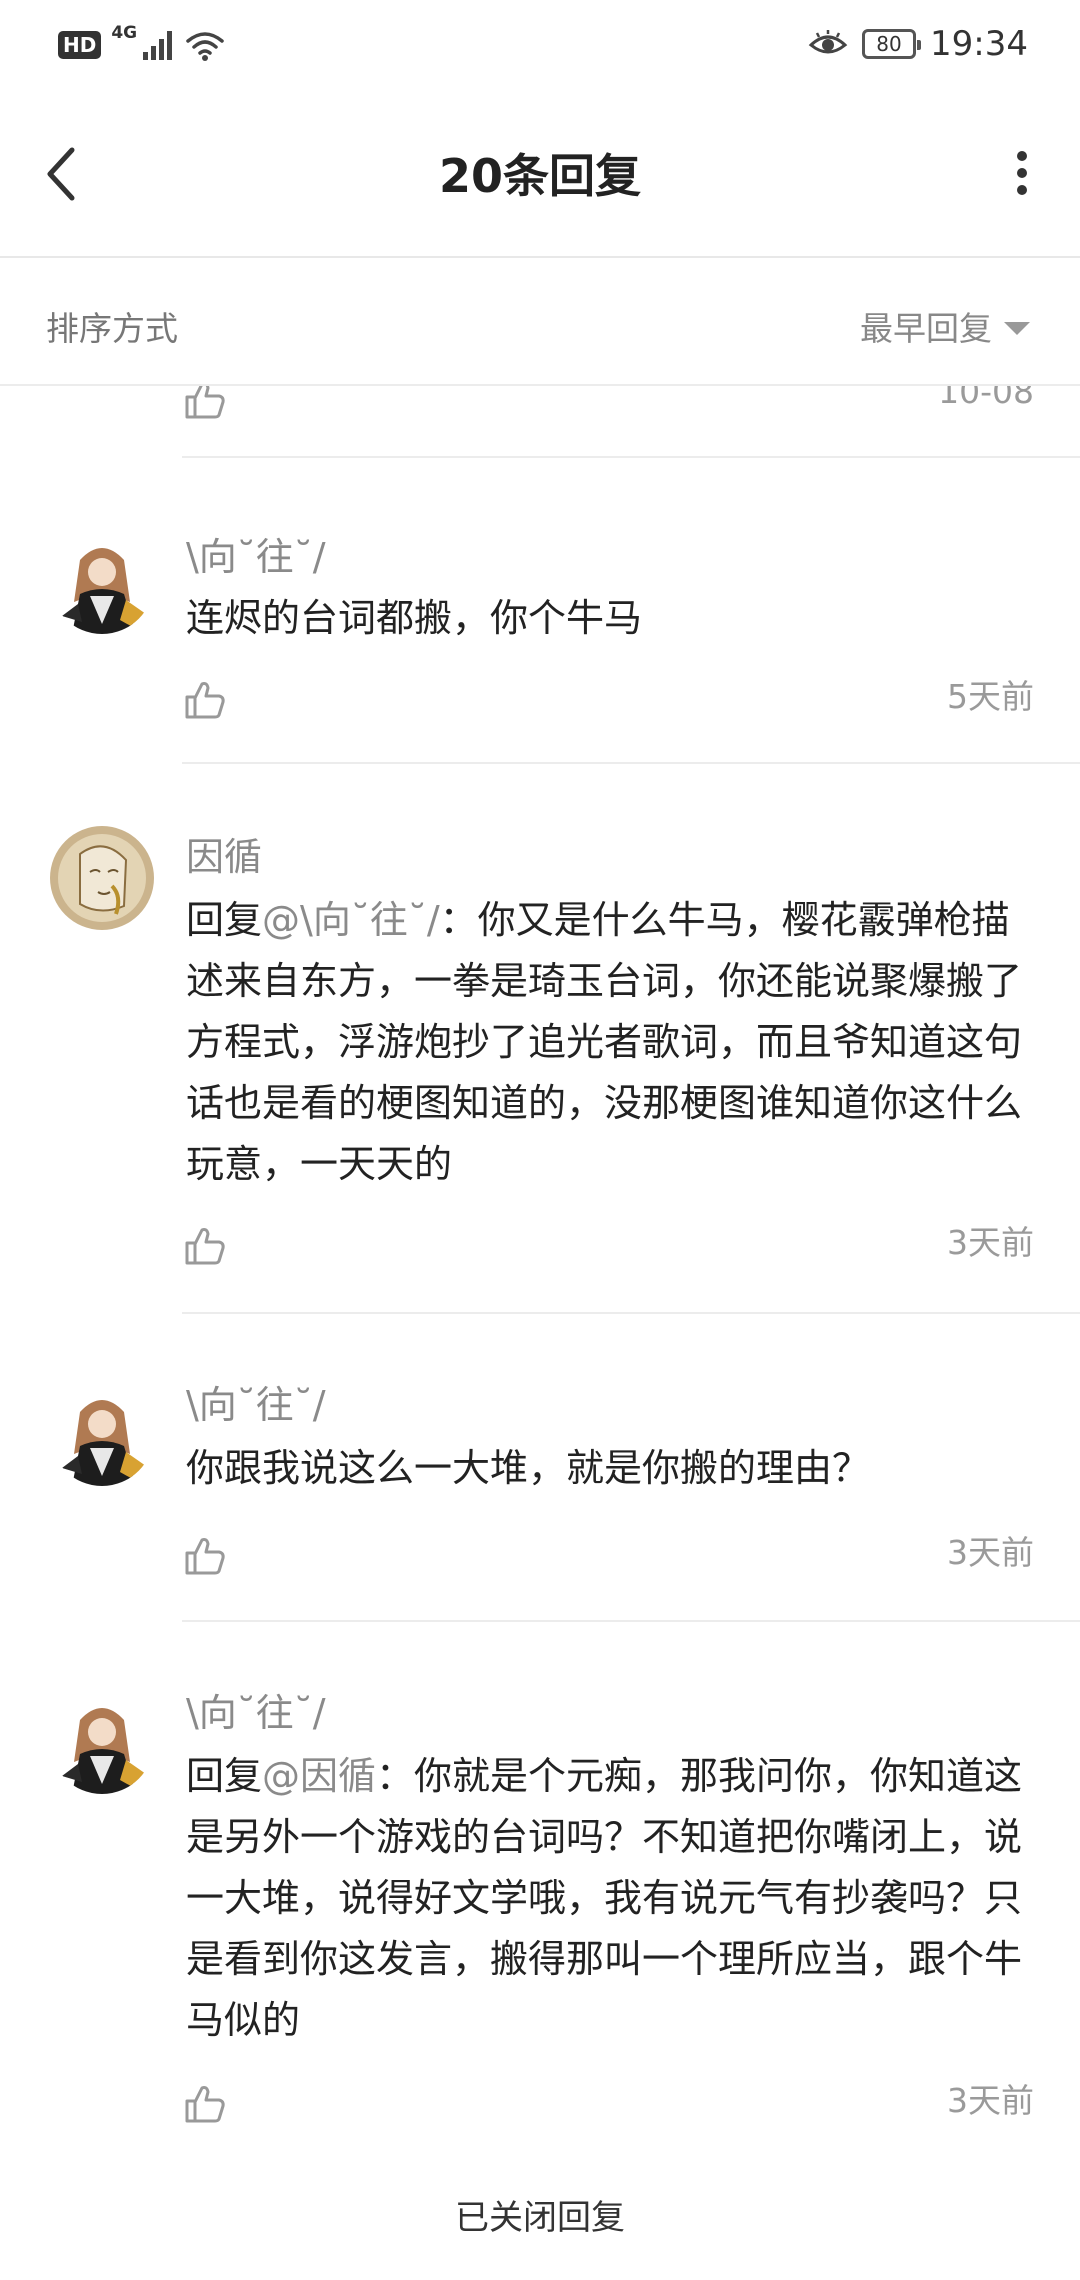 This screenshot has height=2280, width=1080. Describe the element at coordinates (540, 322) in the screenshot. I see `sort-bar: 排序方式 最早回复` at that location.